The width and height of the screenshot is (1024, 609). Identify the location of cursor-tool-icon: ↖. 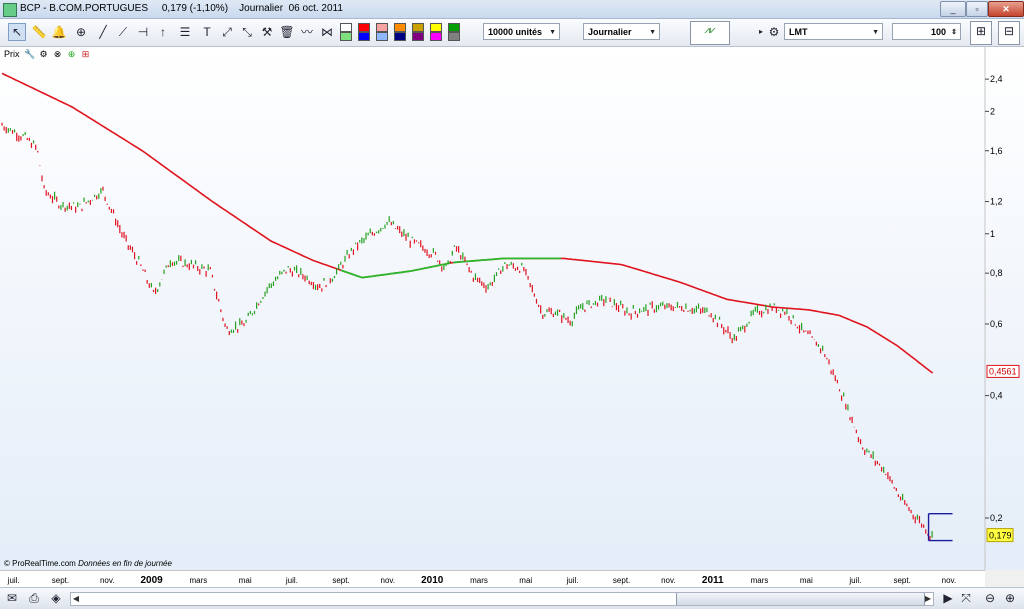
(17, 32).